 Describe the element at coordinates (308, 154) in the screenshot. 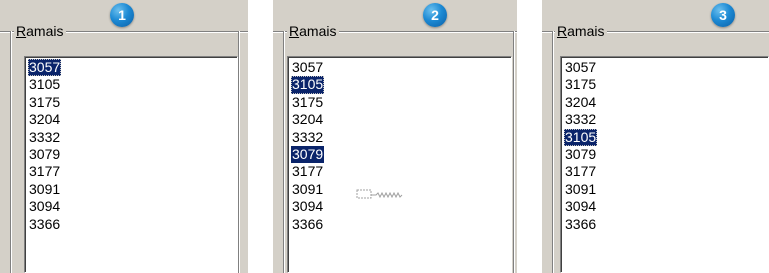

I see `list-item-selected: 3079` at that location.